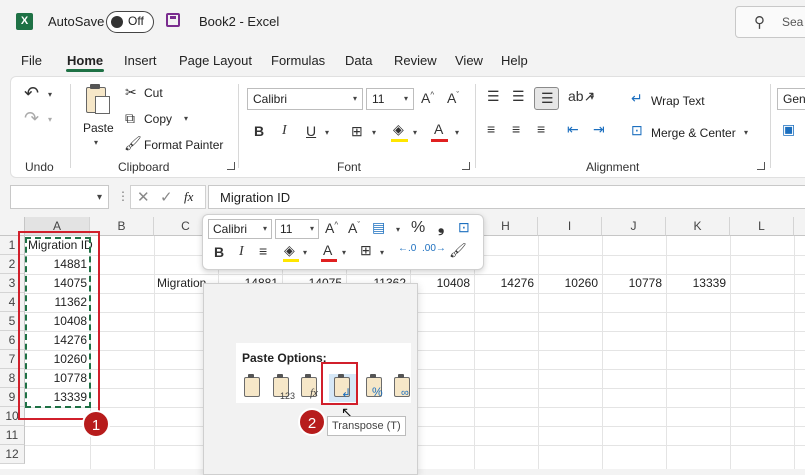 The image size is (805, 475). Describe the element at coordinates (746, 132) in the screenshot. I see `merge-dropdown-icon: ▾` at that location.